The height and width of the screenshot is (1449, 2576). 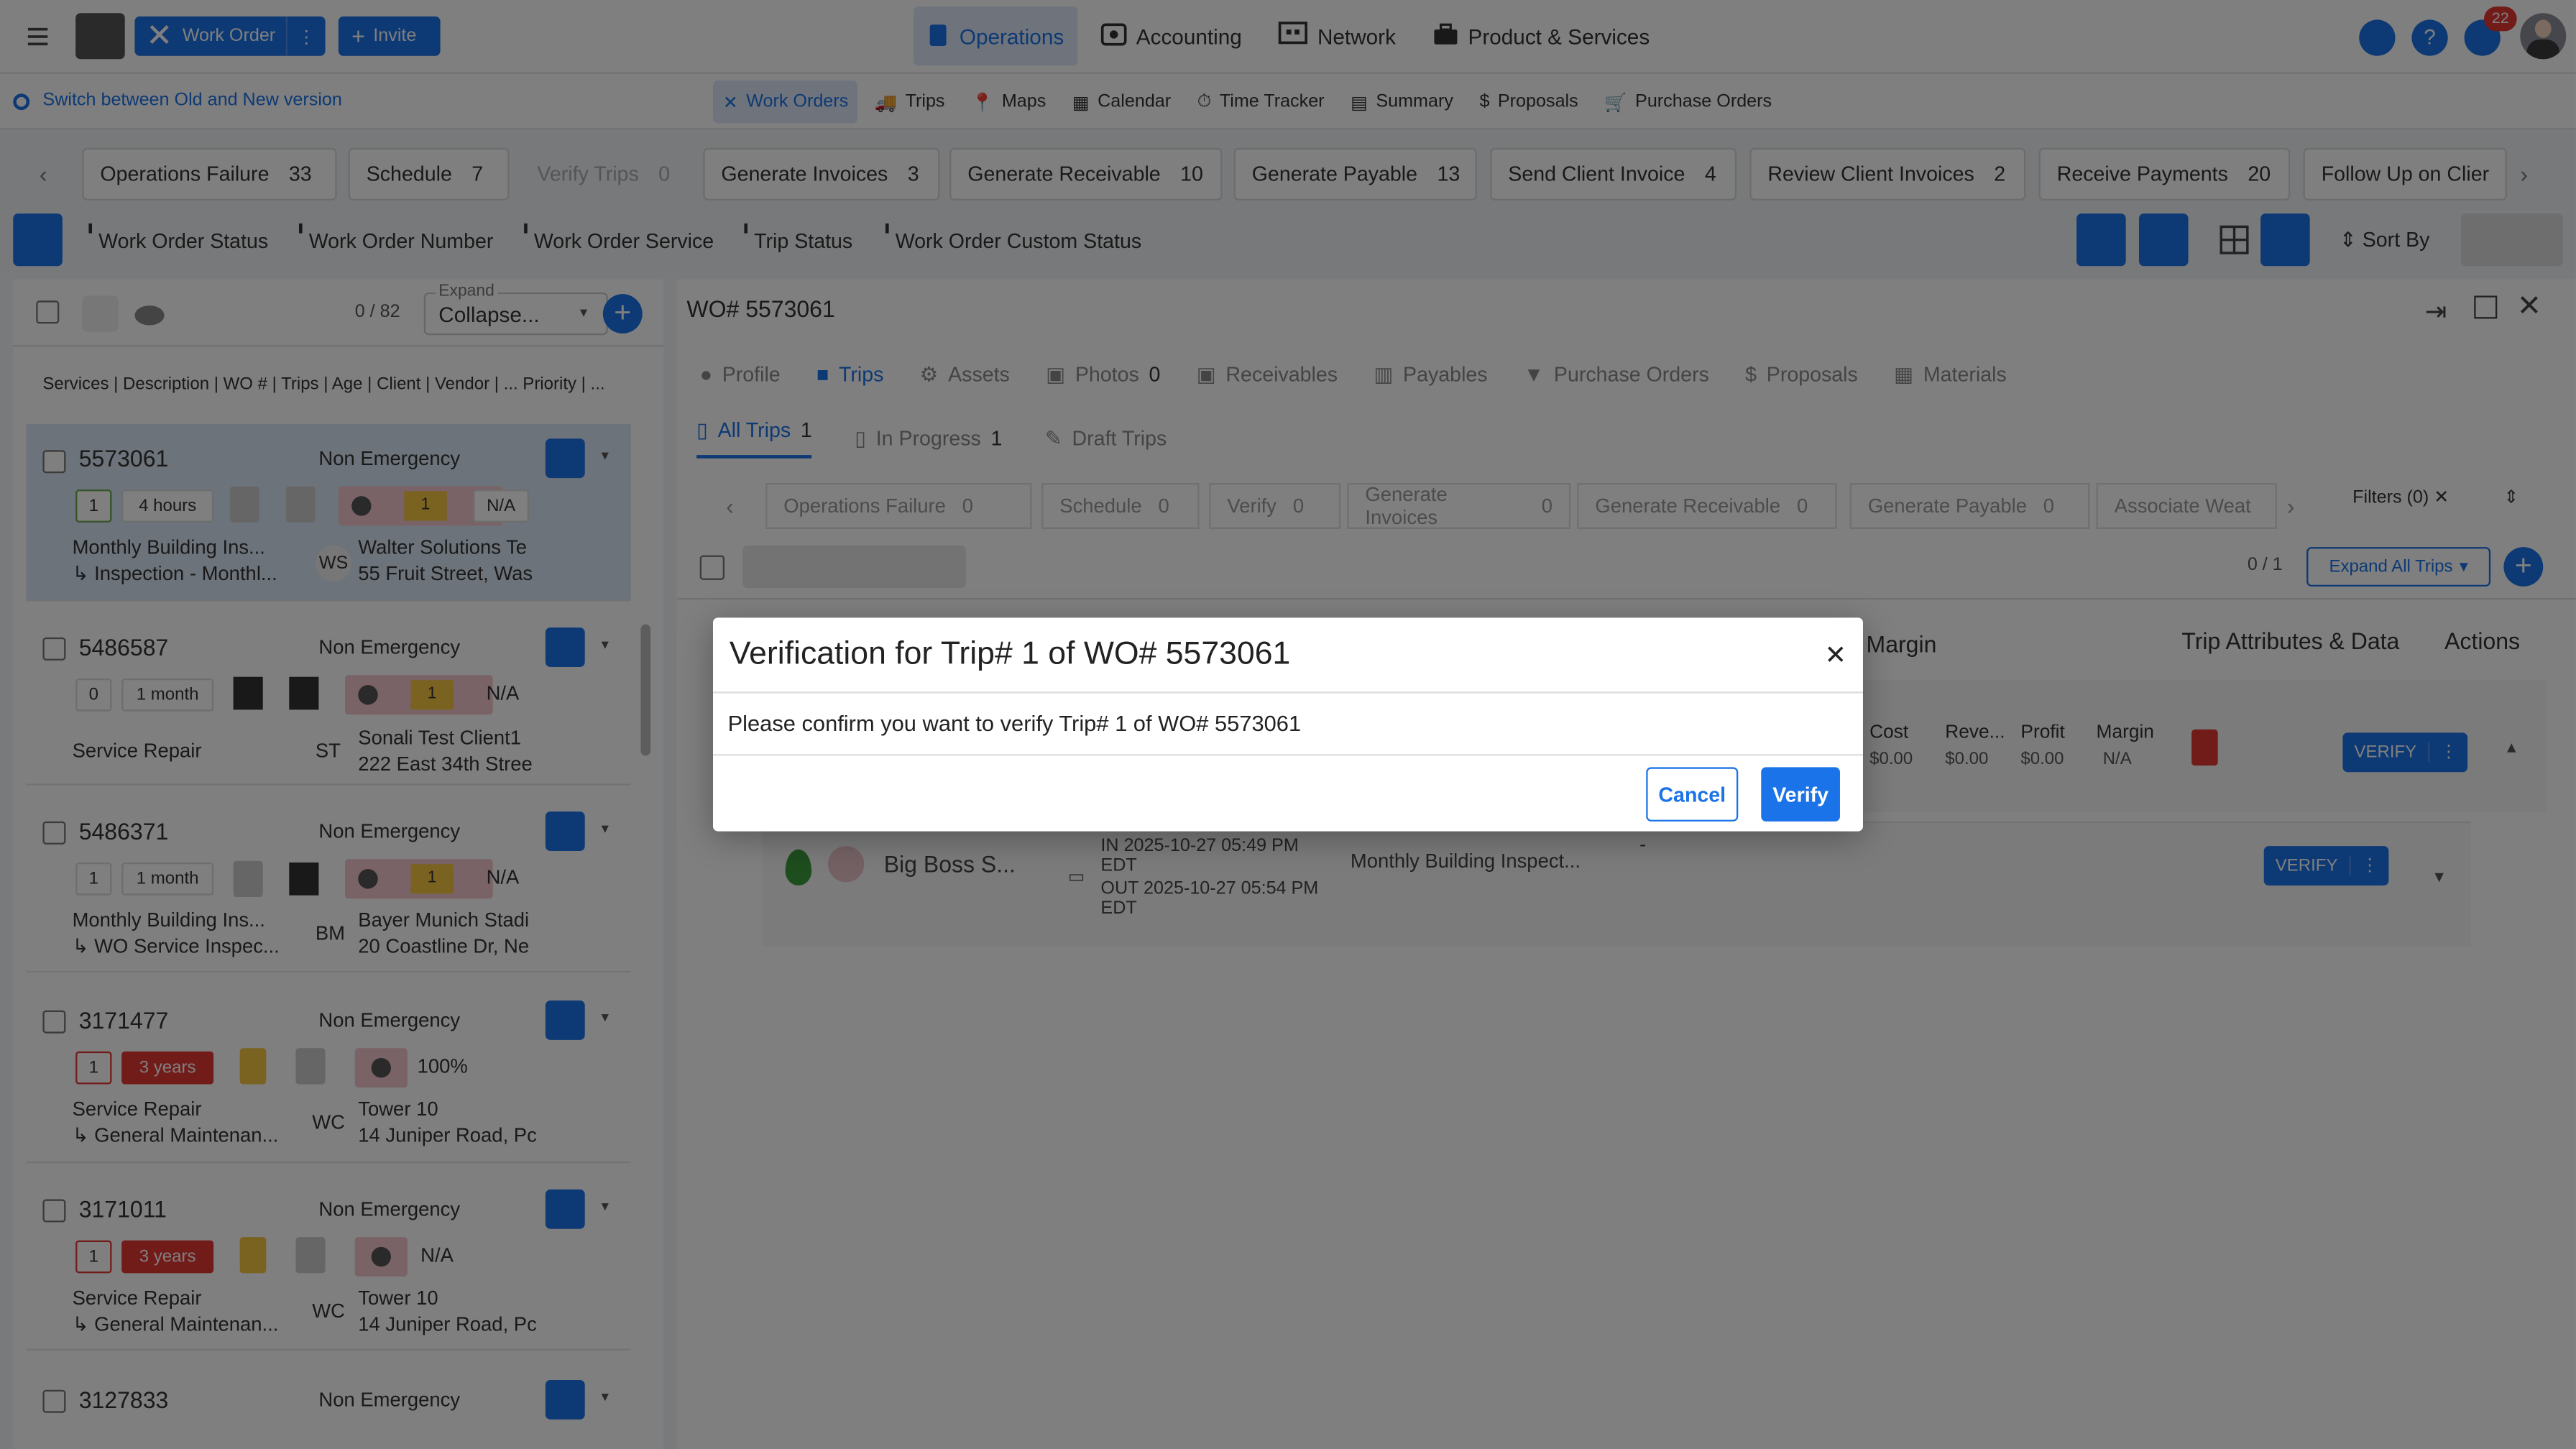 What do you see at coordinates (1692, 794) in the screenshot?
I see `cancel-button: Cancel` at bounding box center [1692, 794].